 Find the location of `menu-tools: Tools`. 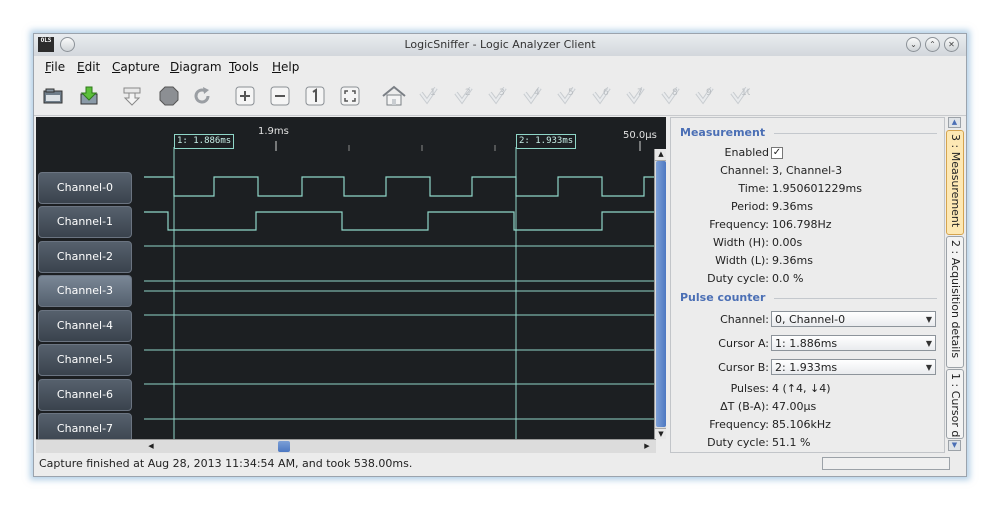

menu-tools: Tools is located at coordinates (244, 67).